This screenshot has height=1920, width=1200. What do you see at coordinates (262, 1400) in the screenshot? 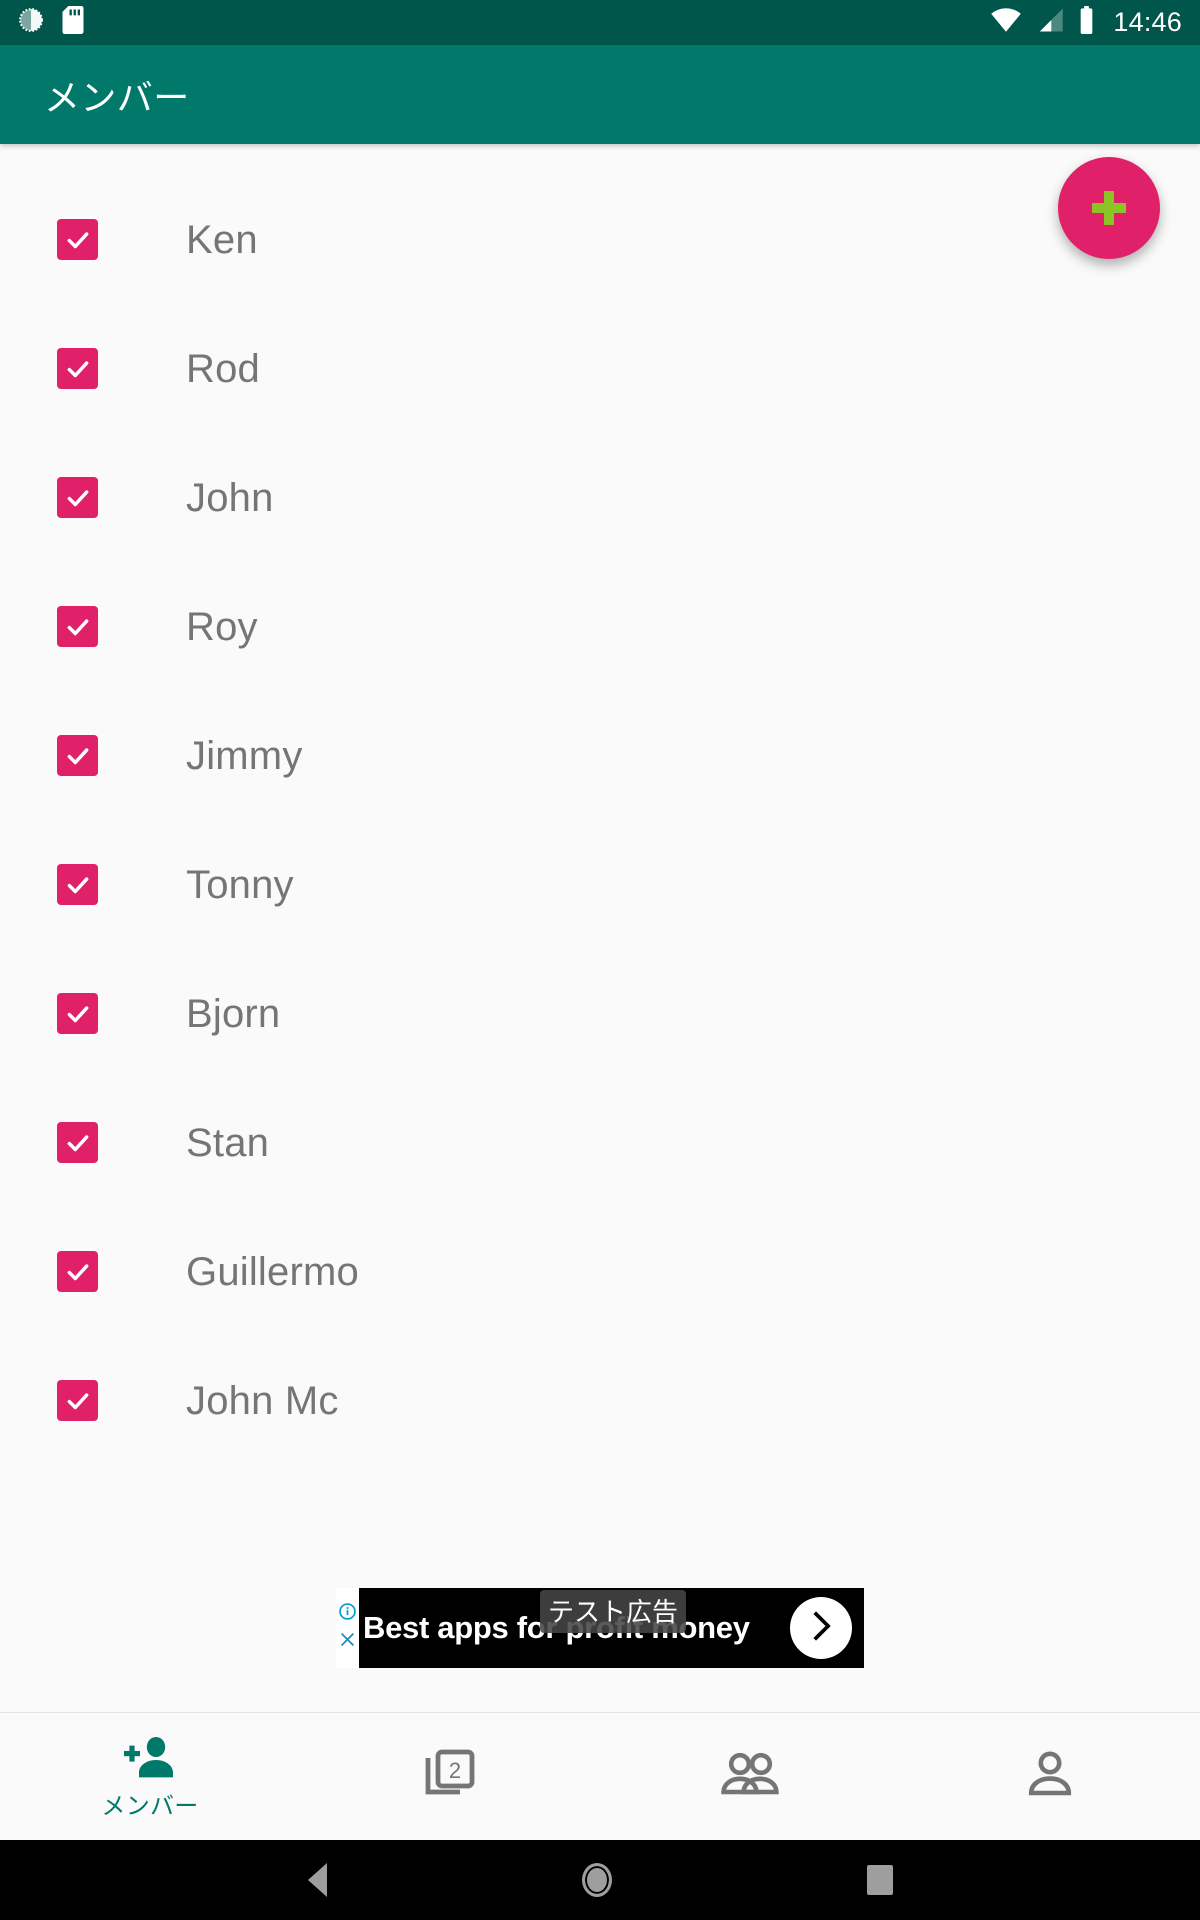
I see `member-name: John Mc` at bounding box center [262, 1400].